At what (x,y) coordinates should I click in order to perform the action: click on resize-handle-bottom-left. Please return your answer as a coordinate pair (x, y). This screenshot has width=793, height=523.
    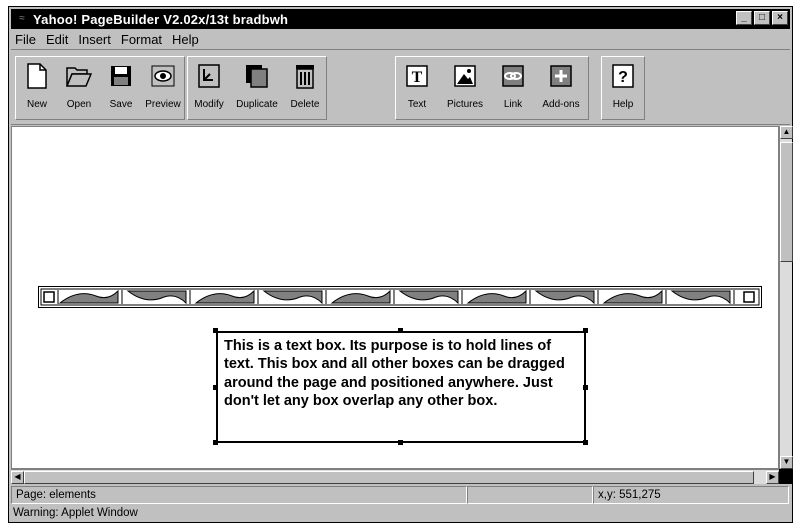
    Looking at the image, I should click on (215, 442).